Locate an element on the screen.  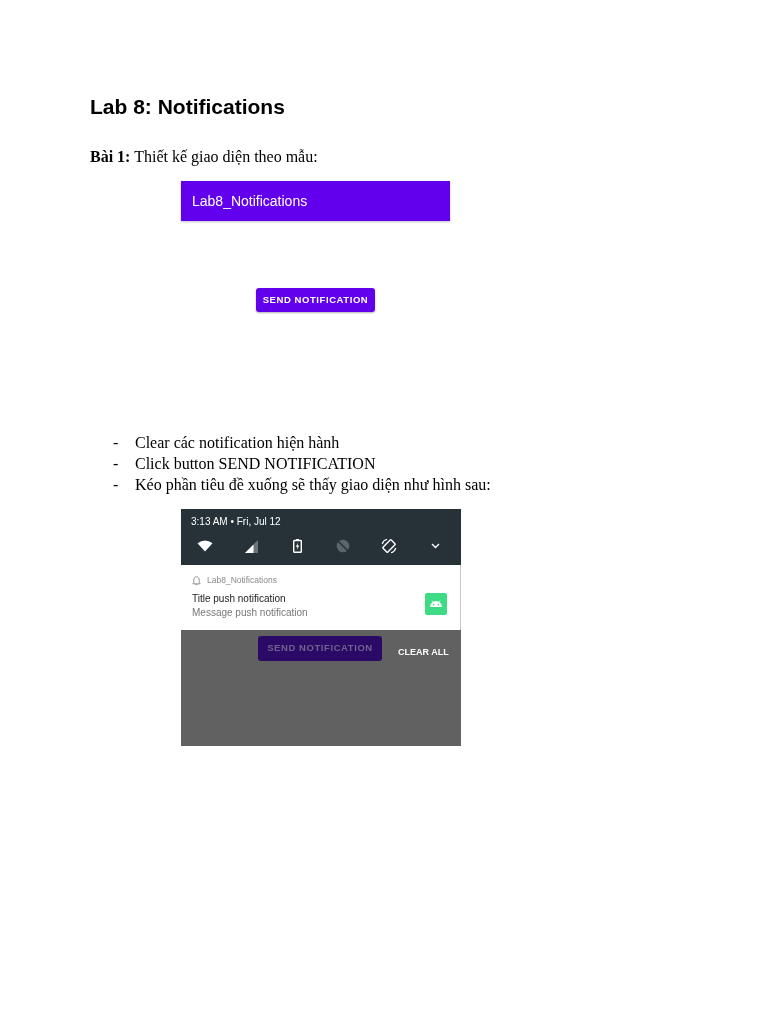
app-bar-title: Lab8_Notifications is located at coordinates (250, 201).